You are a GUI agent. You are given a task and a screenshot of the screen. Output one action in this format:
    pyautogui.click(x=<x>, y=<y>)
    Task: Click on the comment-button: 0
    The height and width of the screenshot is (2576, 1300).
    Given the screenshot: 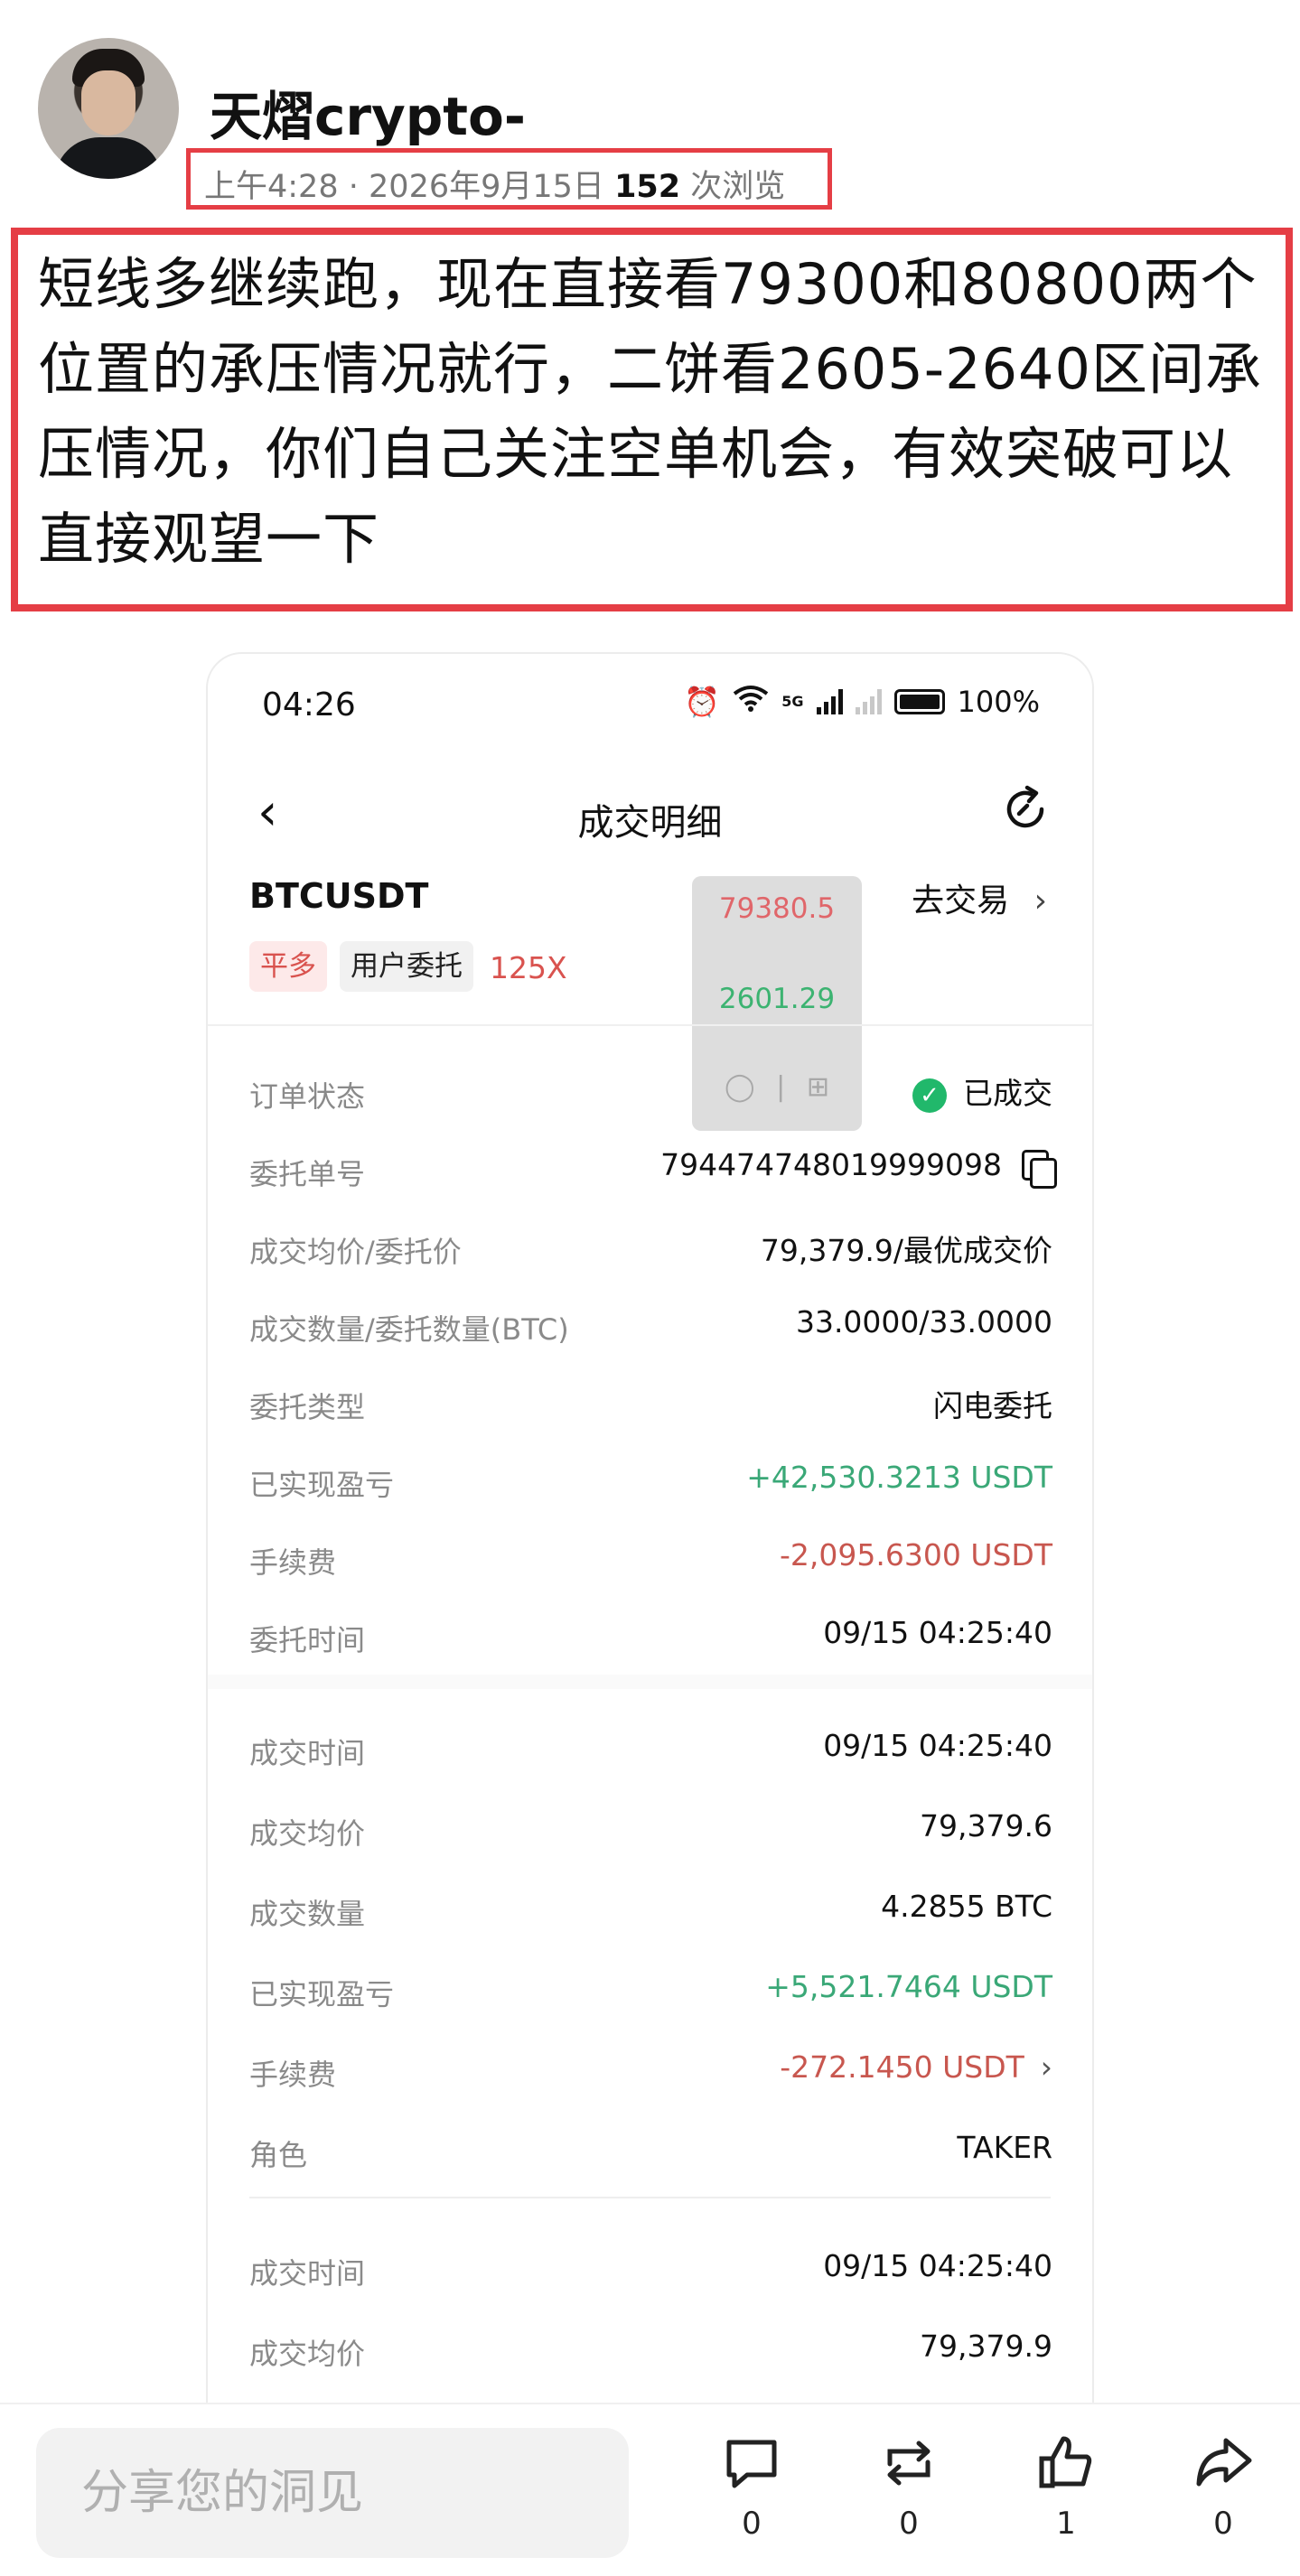 What is the action you would take?
    pyautogui.click(x=751, y=2486)
    